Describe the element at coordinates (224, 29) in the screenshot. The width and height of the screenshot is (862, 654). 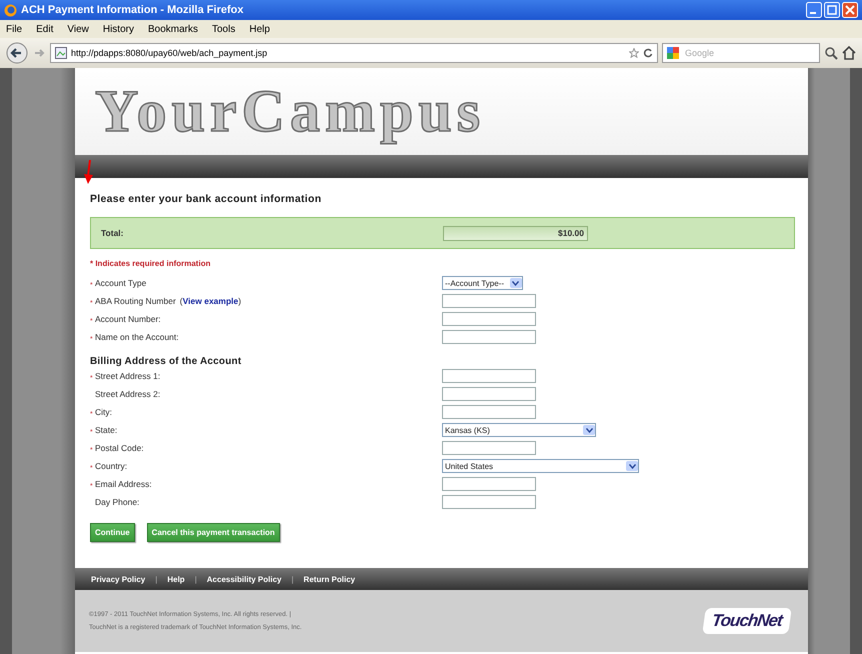
I see `menu-item: Tools` at that location.